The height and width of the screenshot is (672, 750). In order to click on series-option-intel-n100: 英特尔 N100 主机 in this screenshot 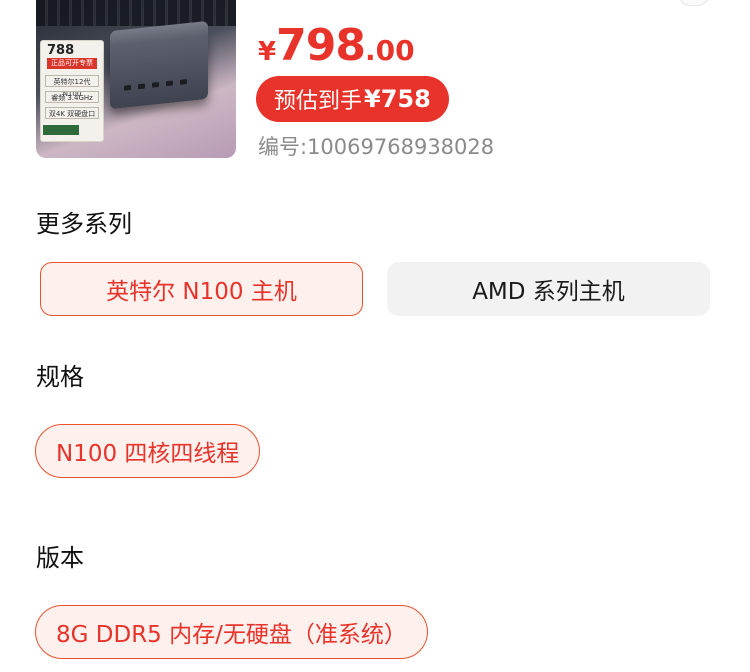, I will do `click(201, 289)`.